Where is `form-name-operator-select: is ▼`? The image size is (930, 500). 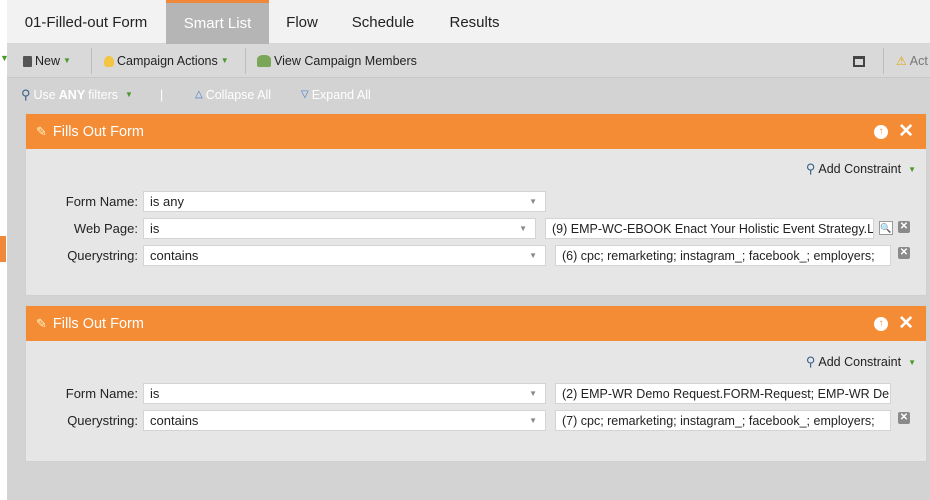
form-name-operator-select: is ▼ is located at coordinates (344, 393).